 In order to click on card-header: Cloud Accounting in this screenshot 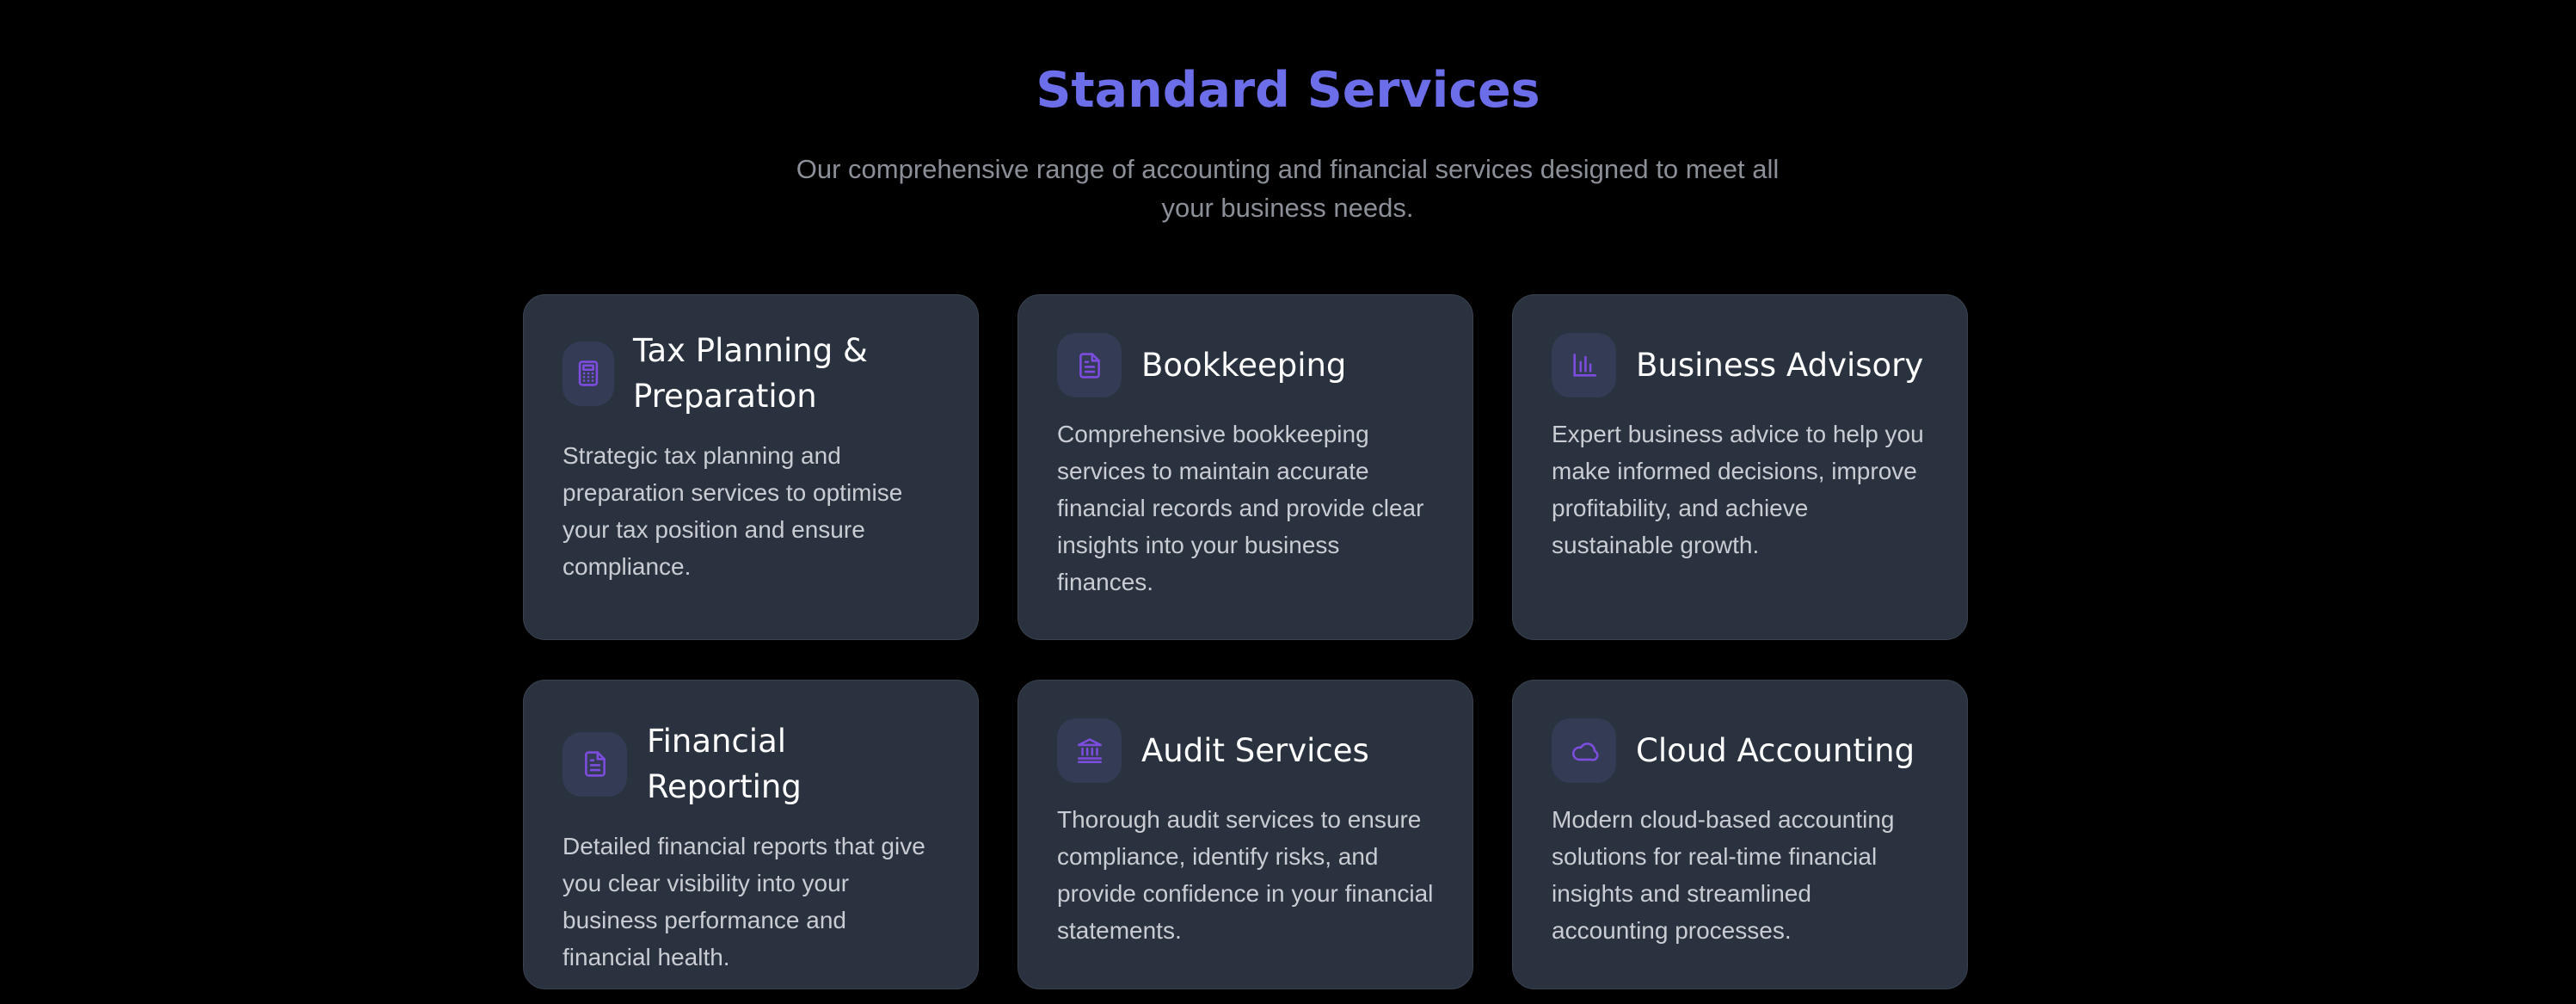, I will do `click(1740, 751)`.